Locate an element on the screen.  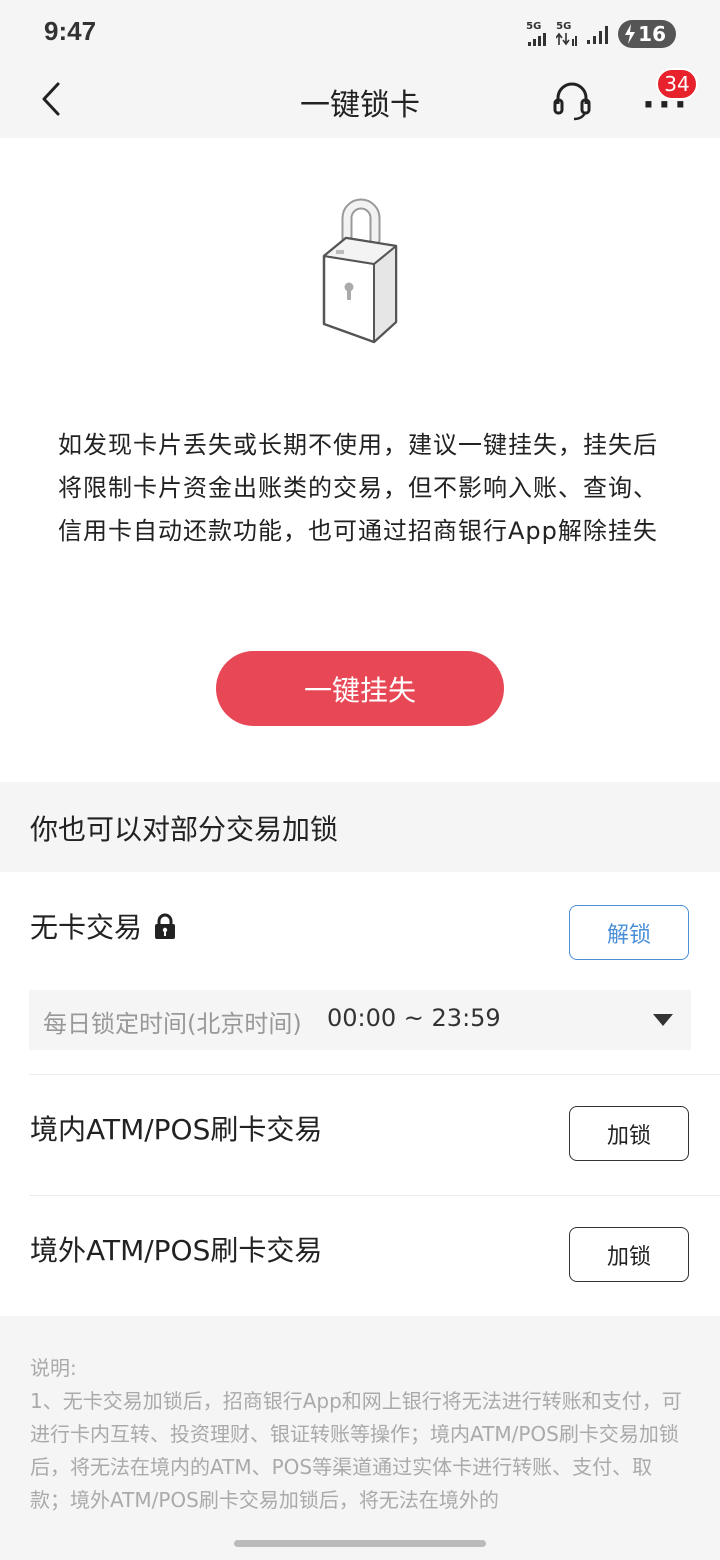
report-loss-button: 一键挂失 is located at coordinates (360, 688).